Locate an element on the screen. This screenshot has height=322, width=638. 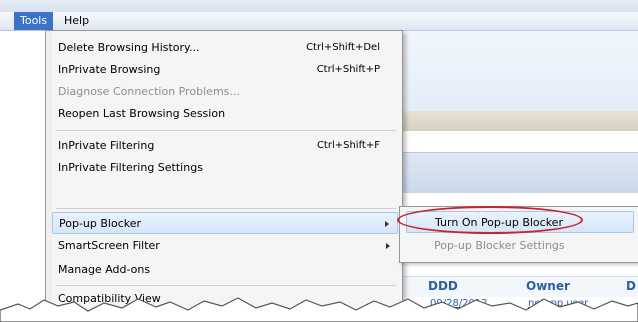
menu-item-inprivate-filtering: InPrivate Filtering Ctrl+Shift+F is located at coordinates (225, 146).